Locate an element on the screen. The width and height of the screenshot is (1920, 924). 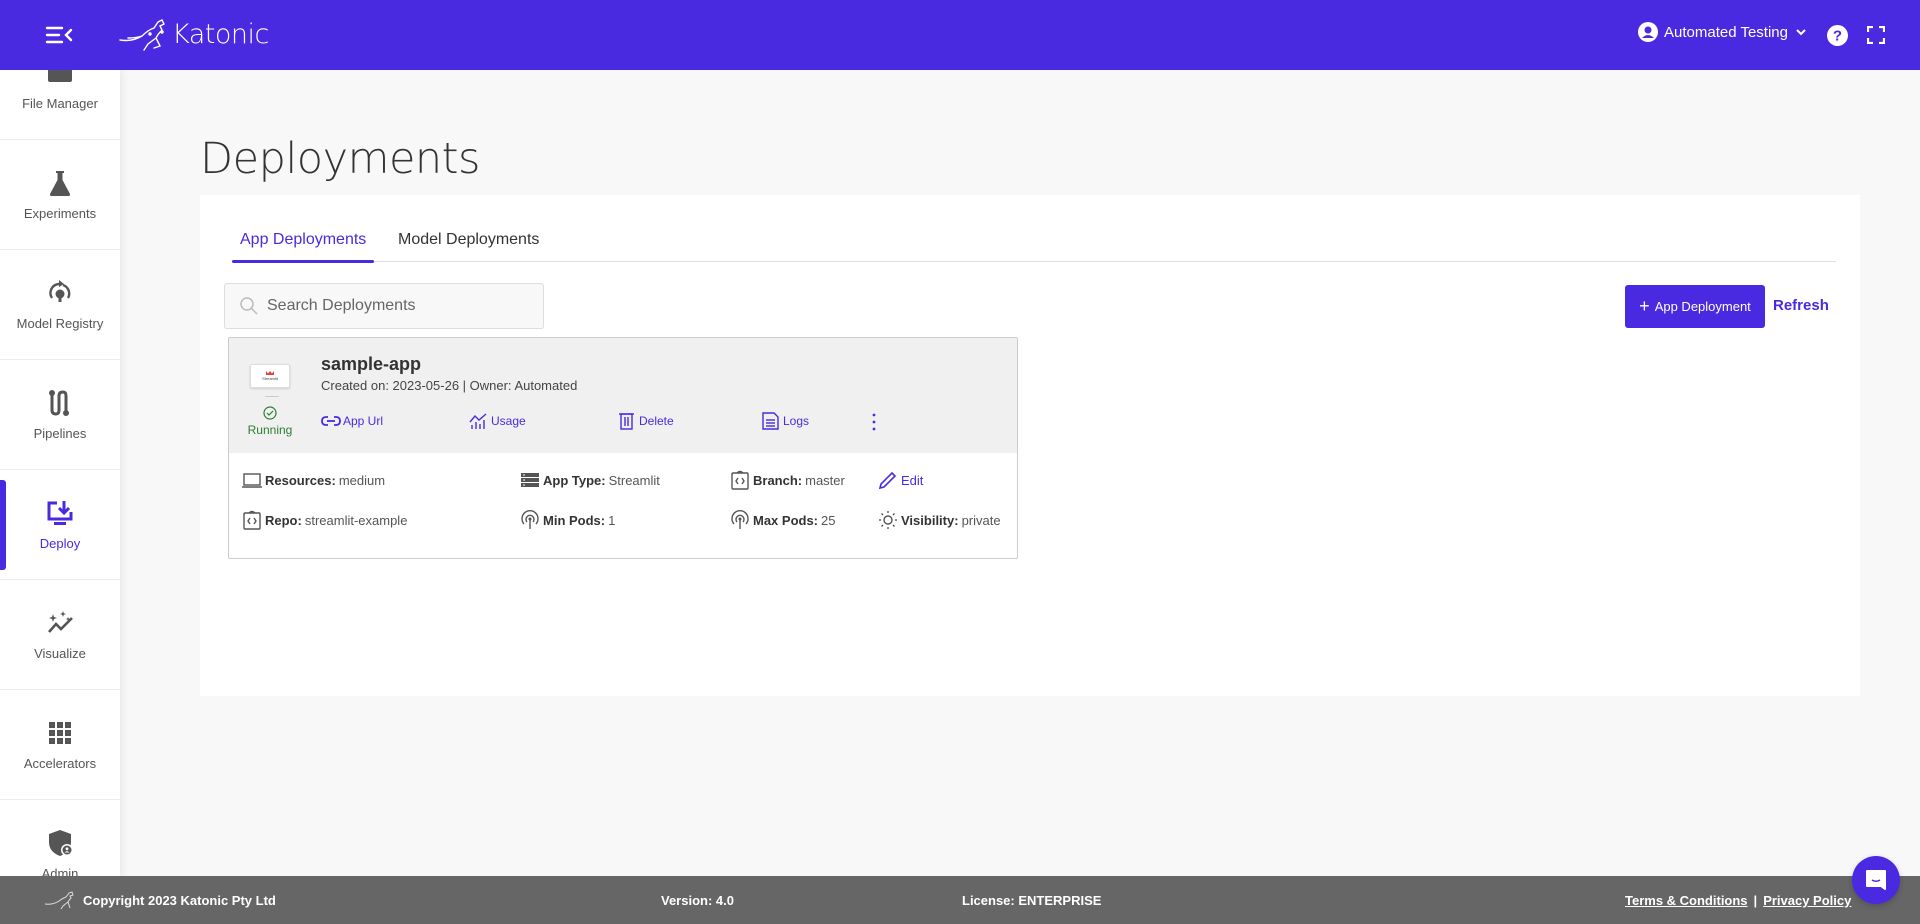
detail-repo: Repo: streamlit-example is located at coordinates (324, 520).